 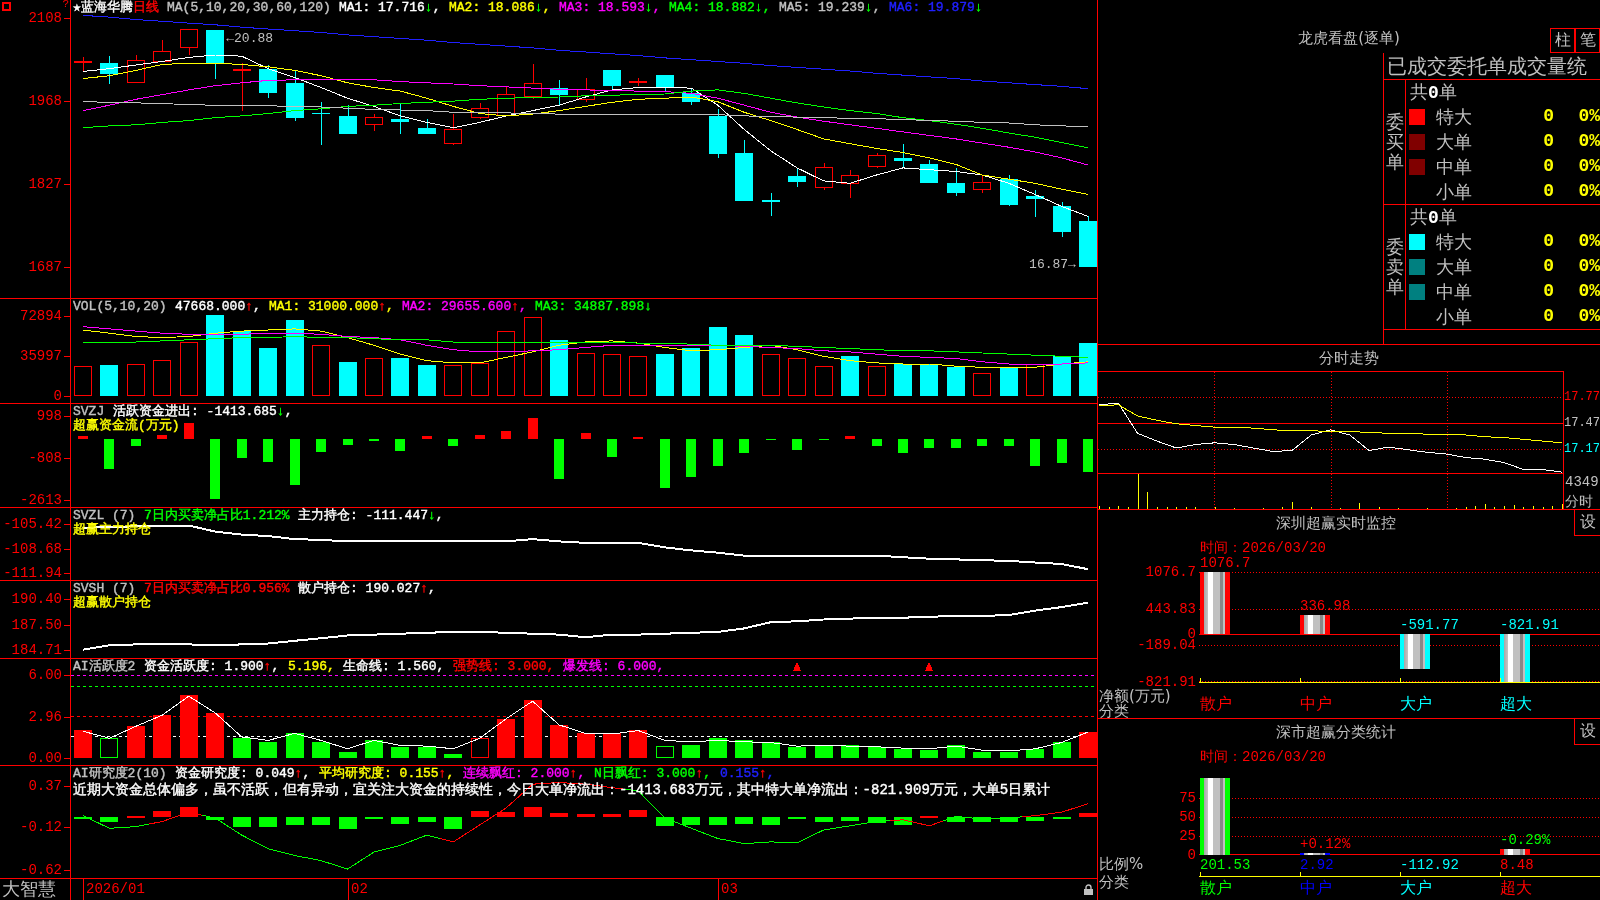 I want to click on legend-text: SVSH (7), so click(x=104, y=588).